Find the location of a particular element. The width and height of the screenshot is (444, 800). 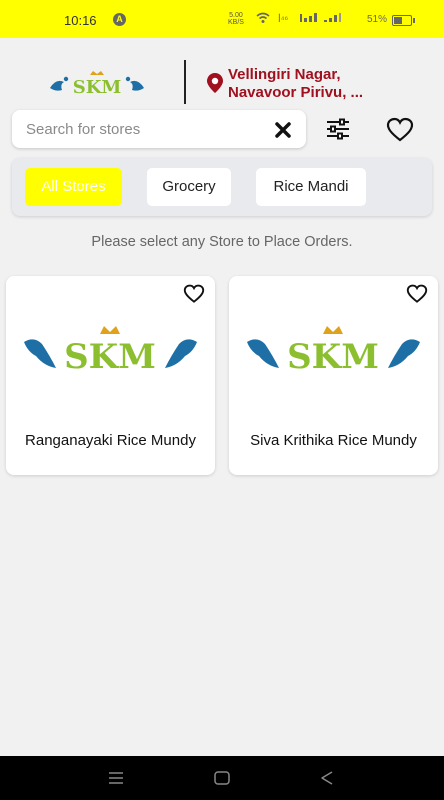

brand-logo-text: SKM is located at coordinates (97, 87).